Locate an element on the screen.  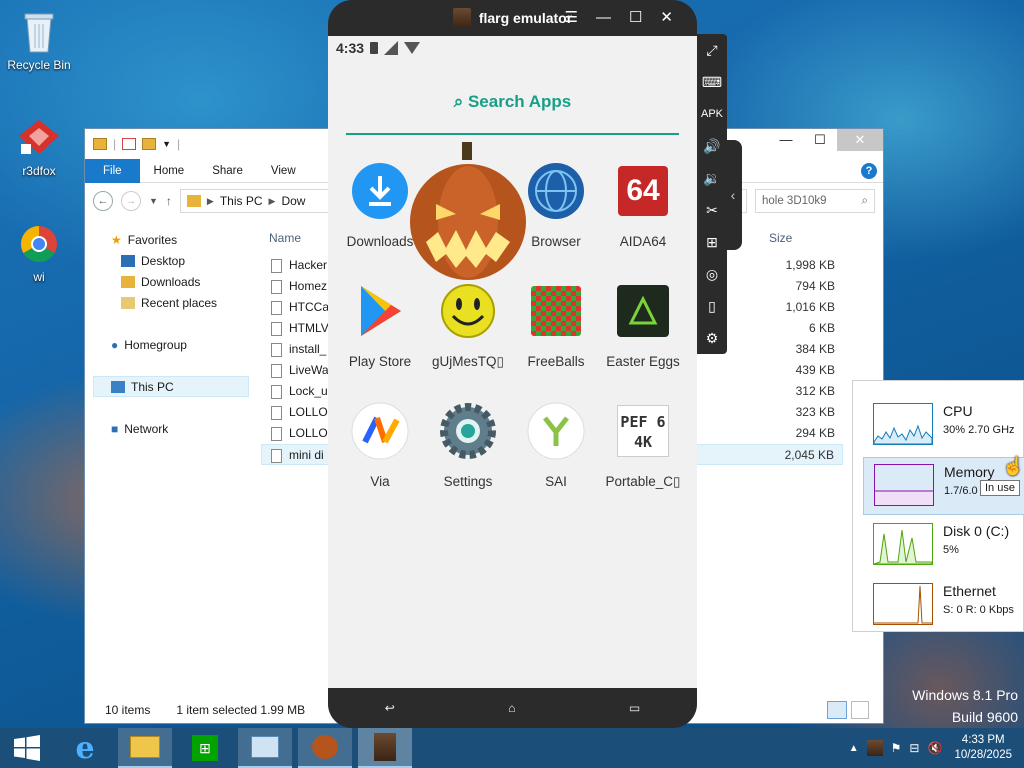
settings-icon: ⚙ is located at coordinates (712, 338).